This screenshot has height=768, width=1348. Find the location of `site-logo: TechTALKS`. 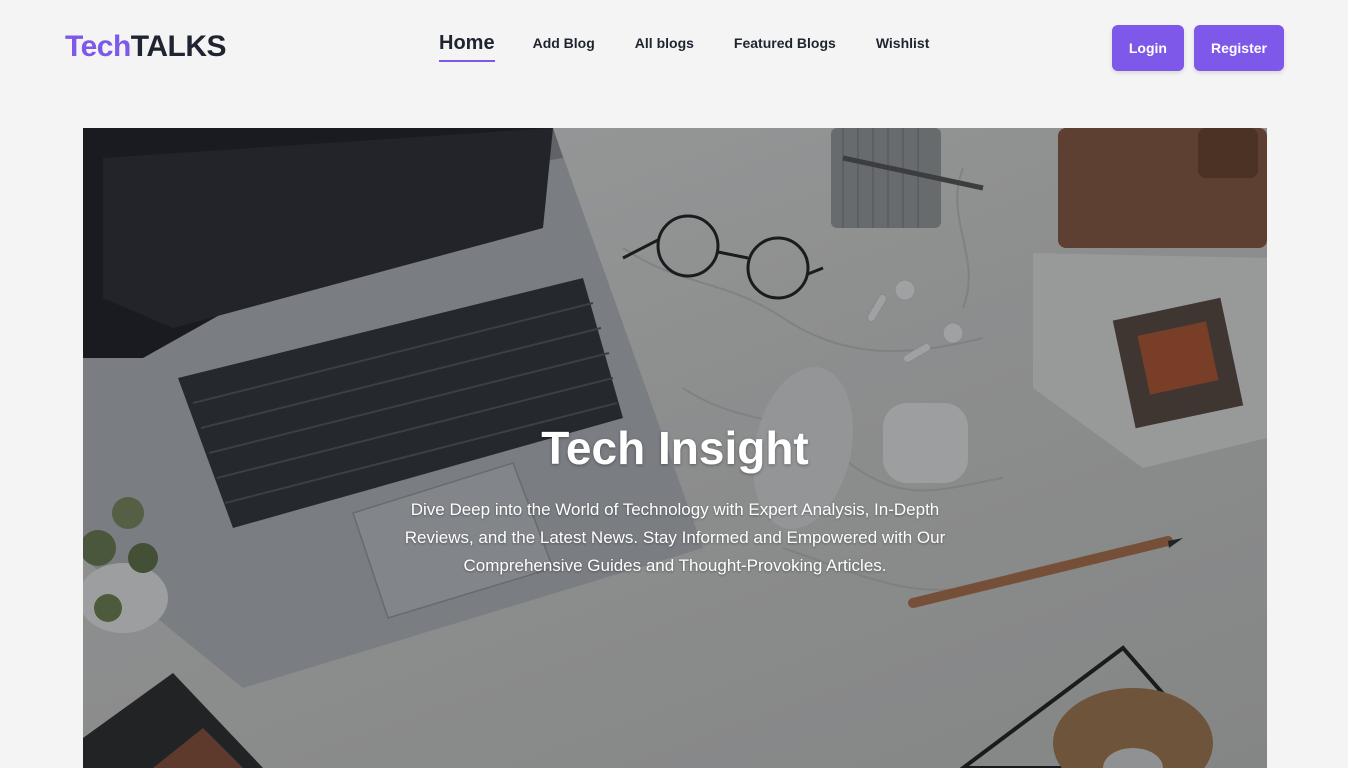

site-logo: TechTALKS is located at coordinates (146, 47).